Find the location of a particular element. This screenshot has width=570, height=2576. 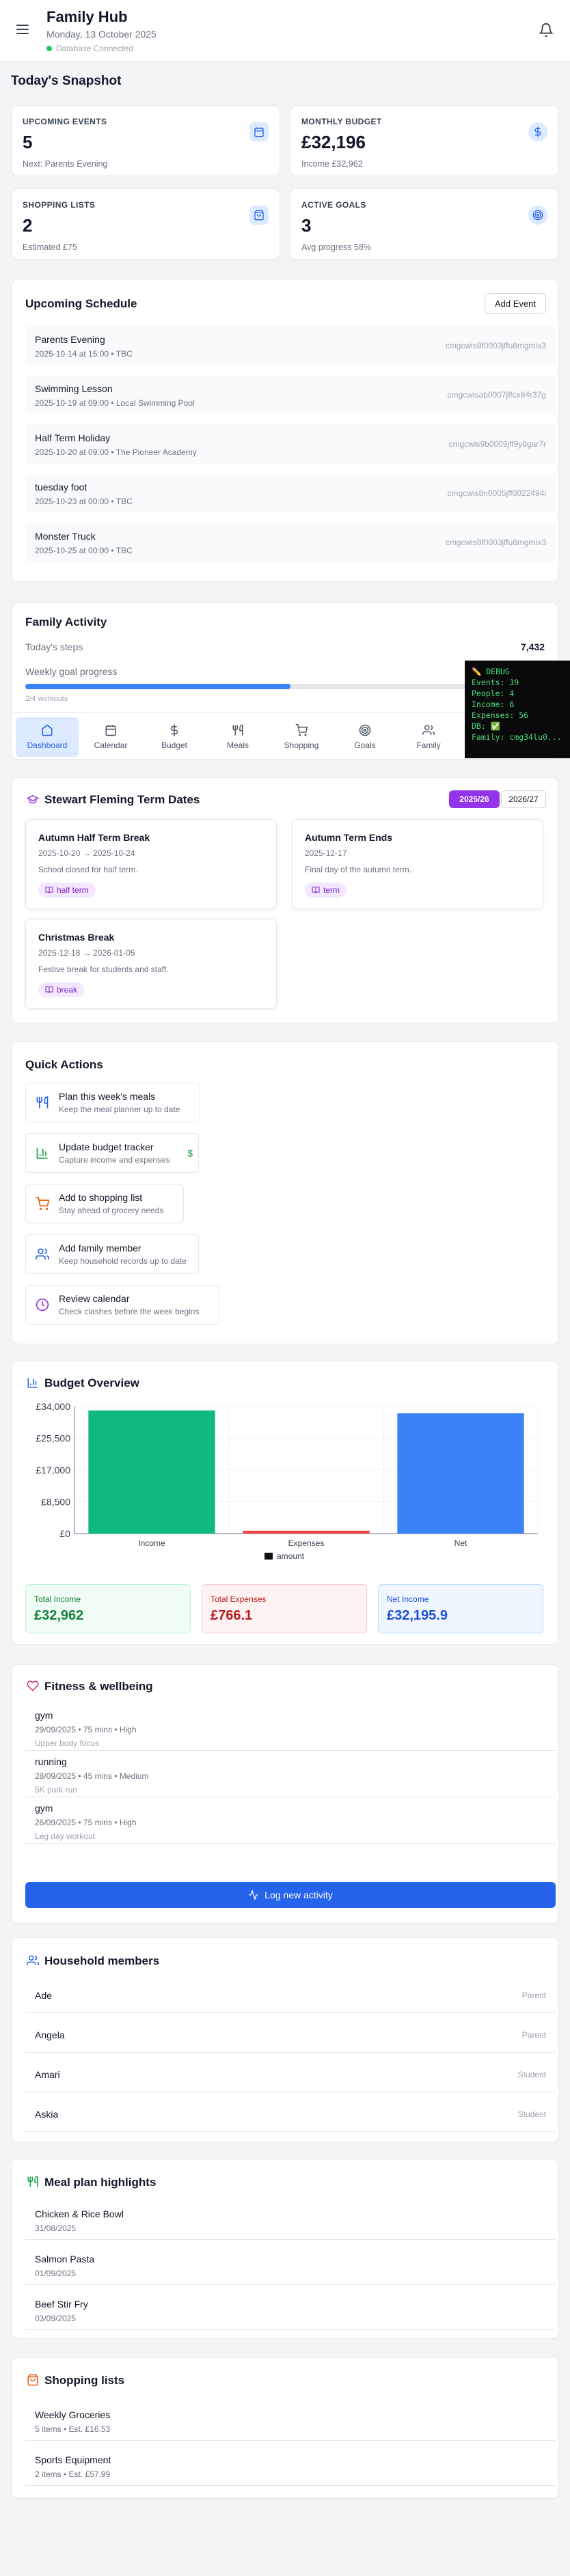

term-tag: half term is located at coordinates (67, 891).